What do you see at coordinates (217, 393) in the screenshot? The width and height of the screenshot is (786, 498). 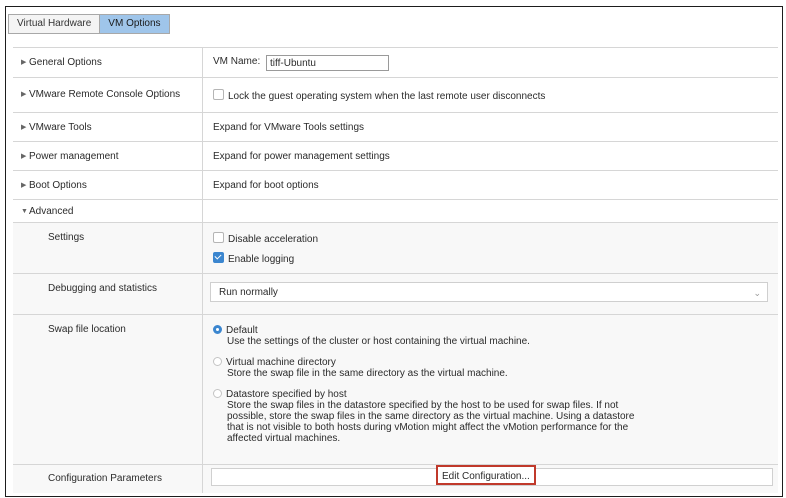 I see `radio-datastore` at bounding box center [217, 393].